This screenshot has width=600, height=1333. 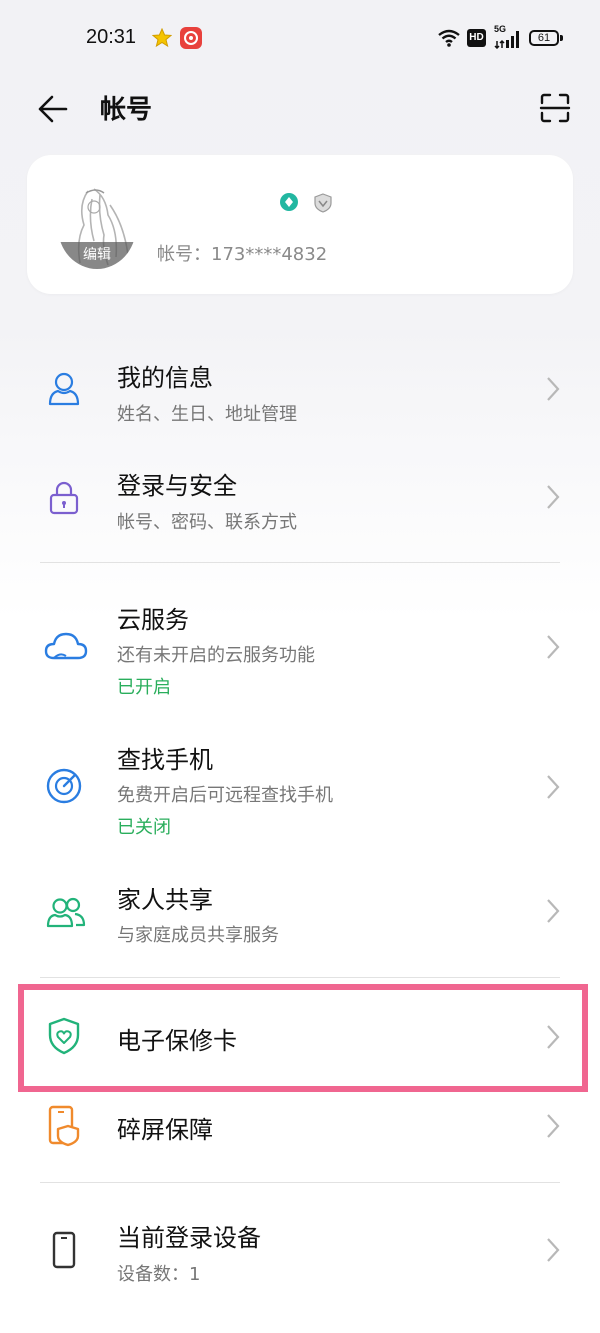 I want to click on shield-heart-icon, so click(x=64, y=1036).